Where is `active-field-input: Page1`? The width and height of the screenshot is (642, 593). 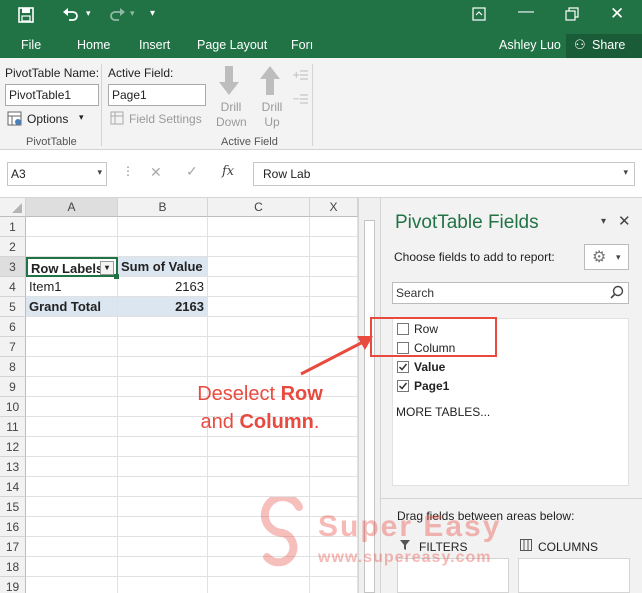
active-field-input: Page1 is located at coordinates (157, 95).